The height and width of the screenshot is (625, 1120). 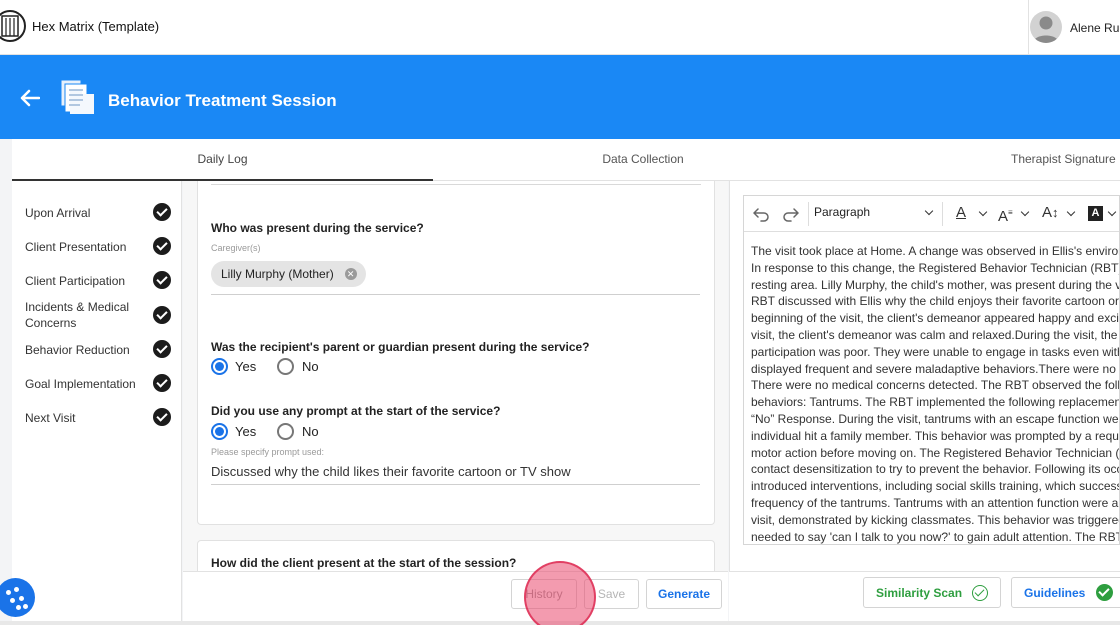 What do you see at coordinates (1094, 28) in the screenshot?
I see `user-name: Alene Ru` at bounding box center [1094, 28].